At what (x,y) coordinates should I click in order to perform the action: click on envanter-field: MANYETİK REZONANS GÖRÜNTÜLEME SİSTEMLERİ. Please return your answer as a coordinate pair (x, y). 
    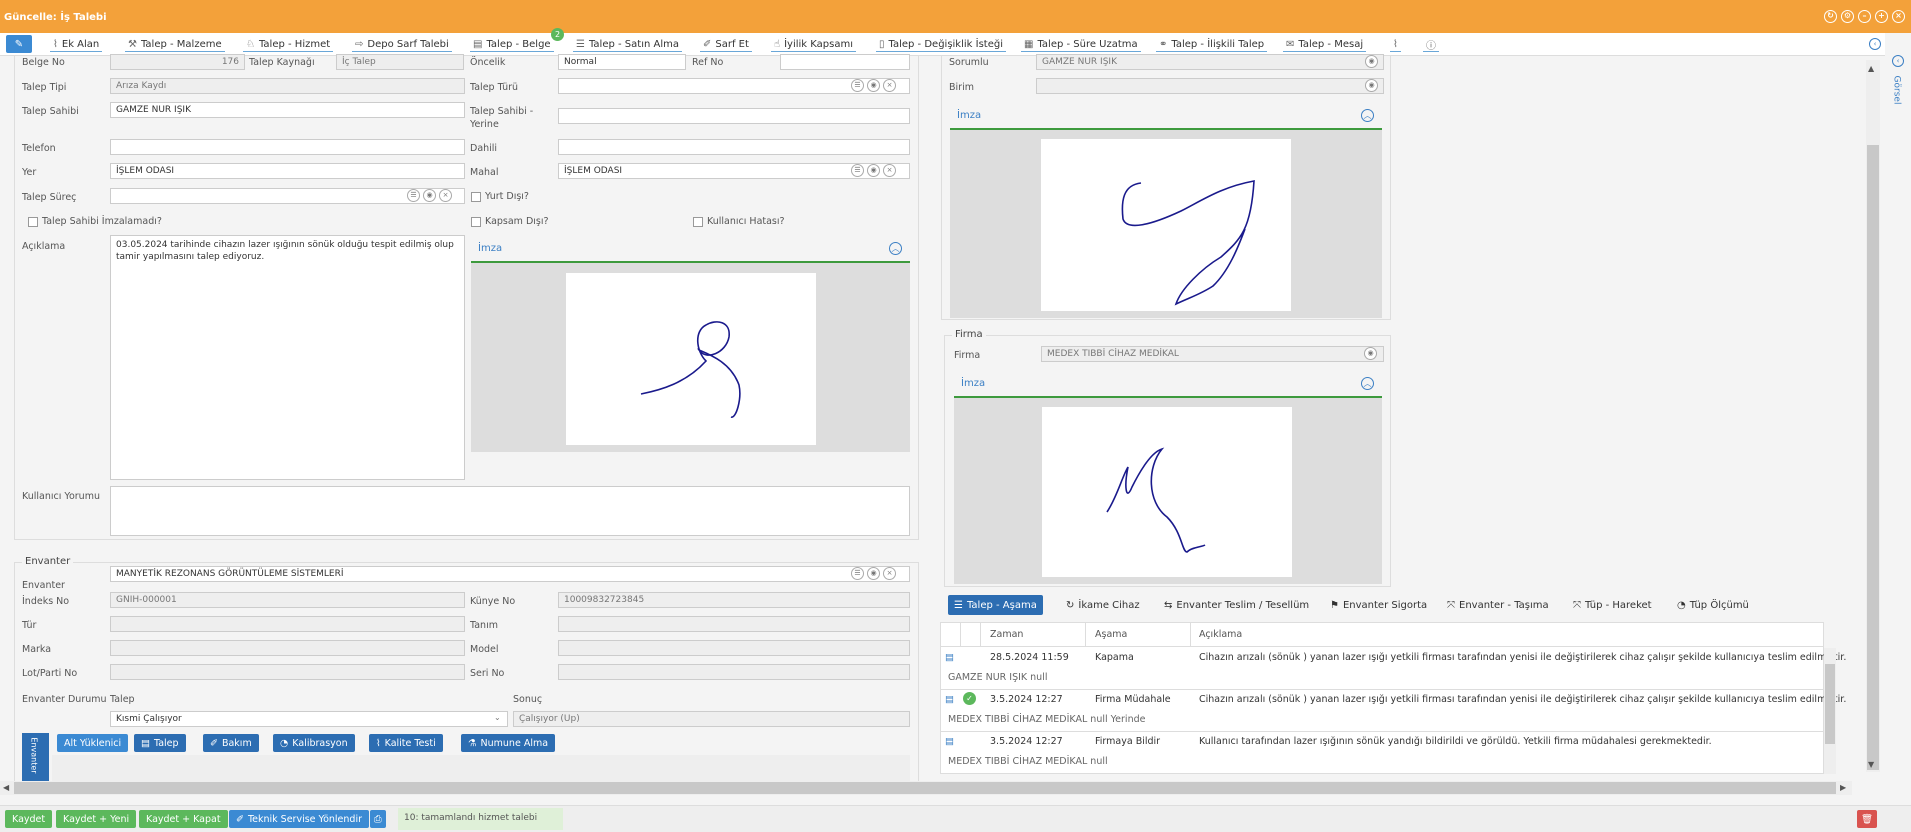
    Looking at the image, I should click on (510, 574).